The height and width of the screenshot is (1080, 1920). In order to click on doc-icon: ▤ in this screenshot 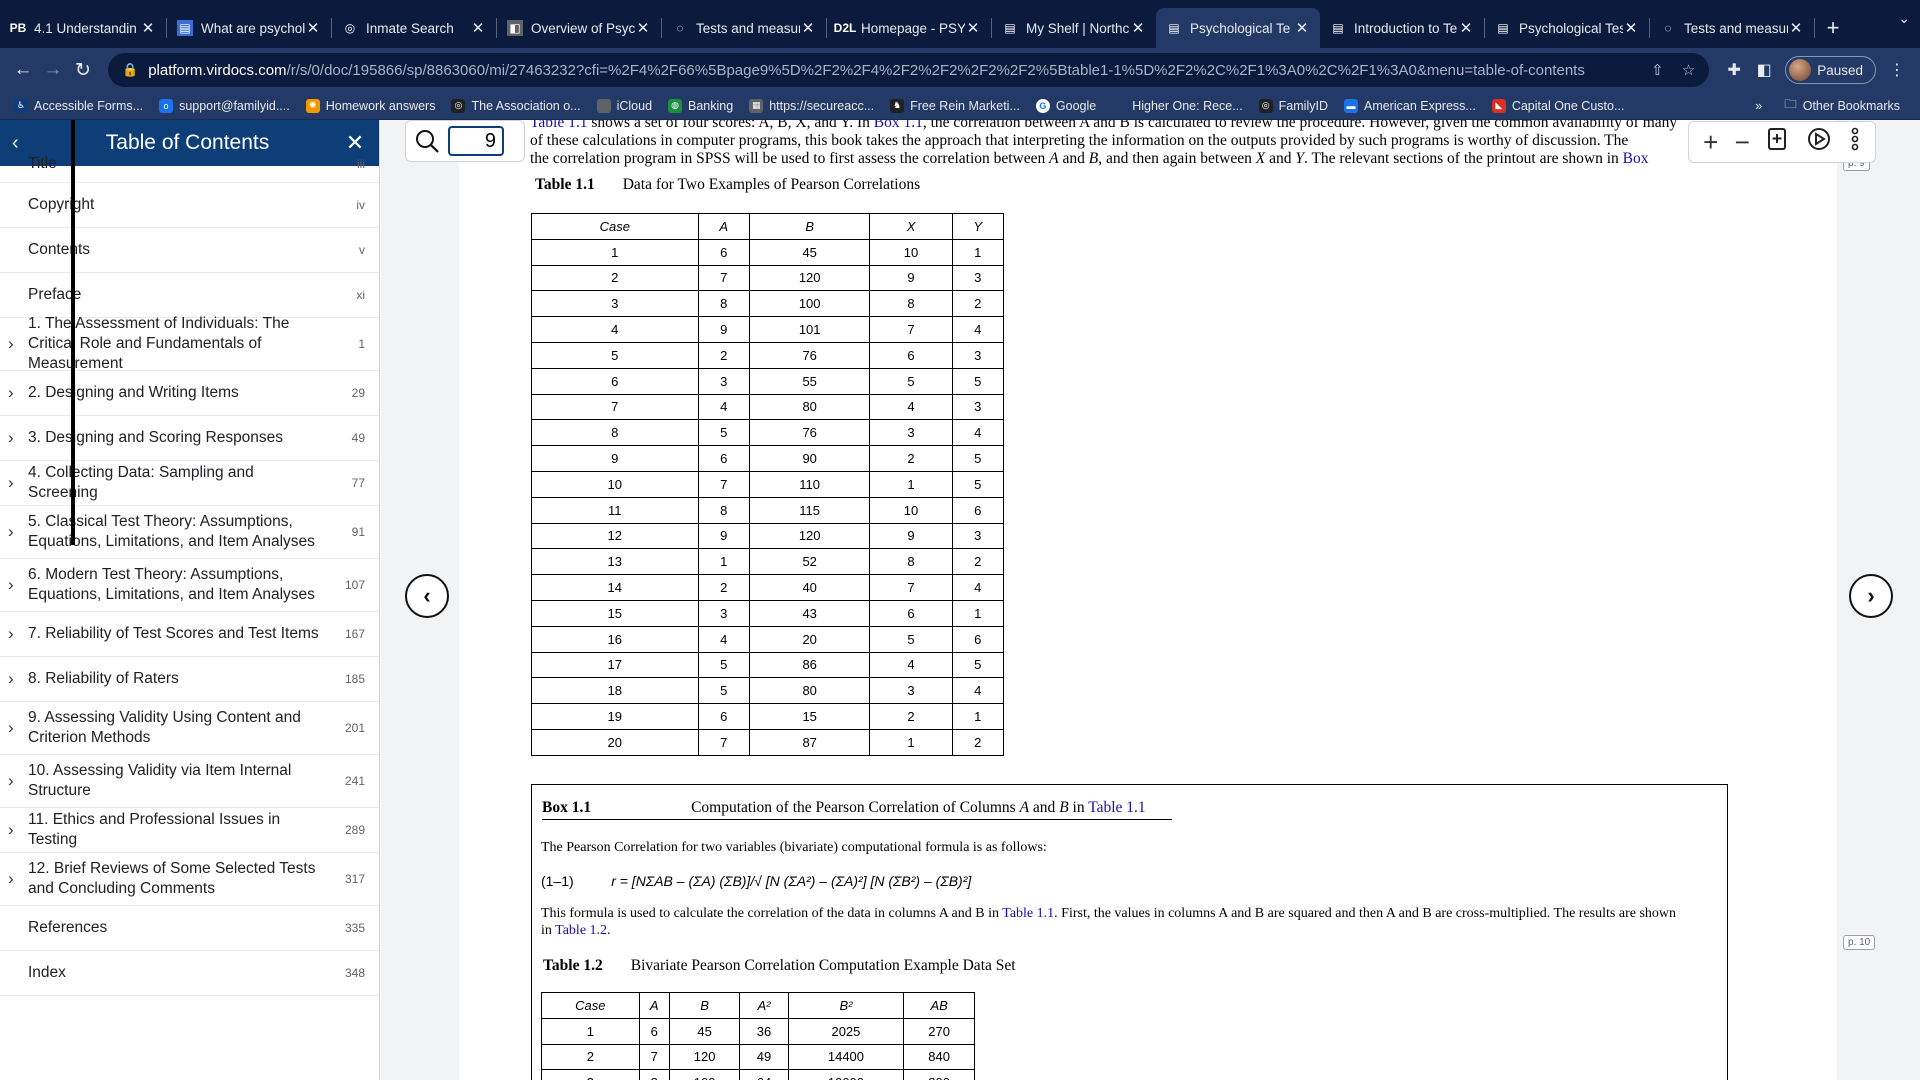, I will do `click(1338, 28)`.